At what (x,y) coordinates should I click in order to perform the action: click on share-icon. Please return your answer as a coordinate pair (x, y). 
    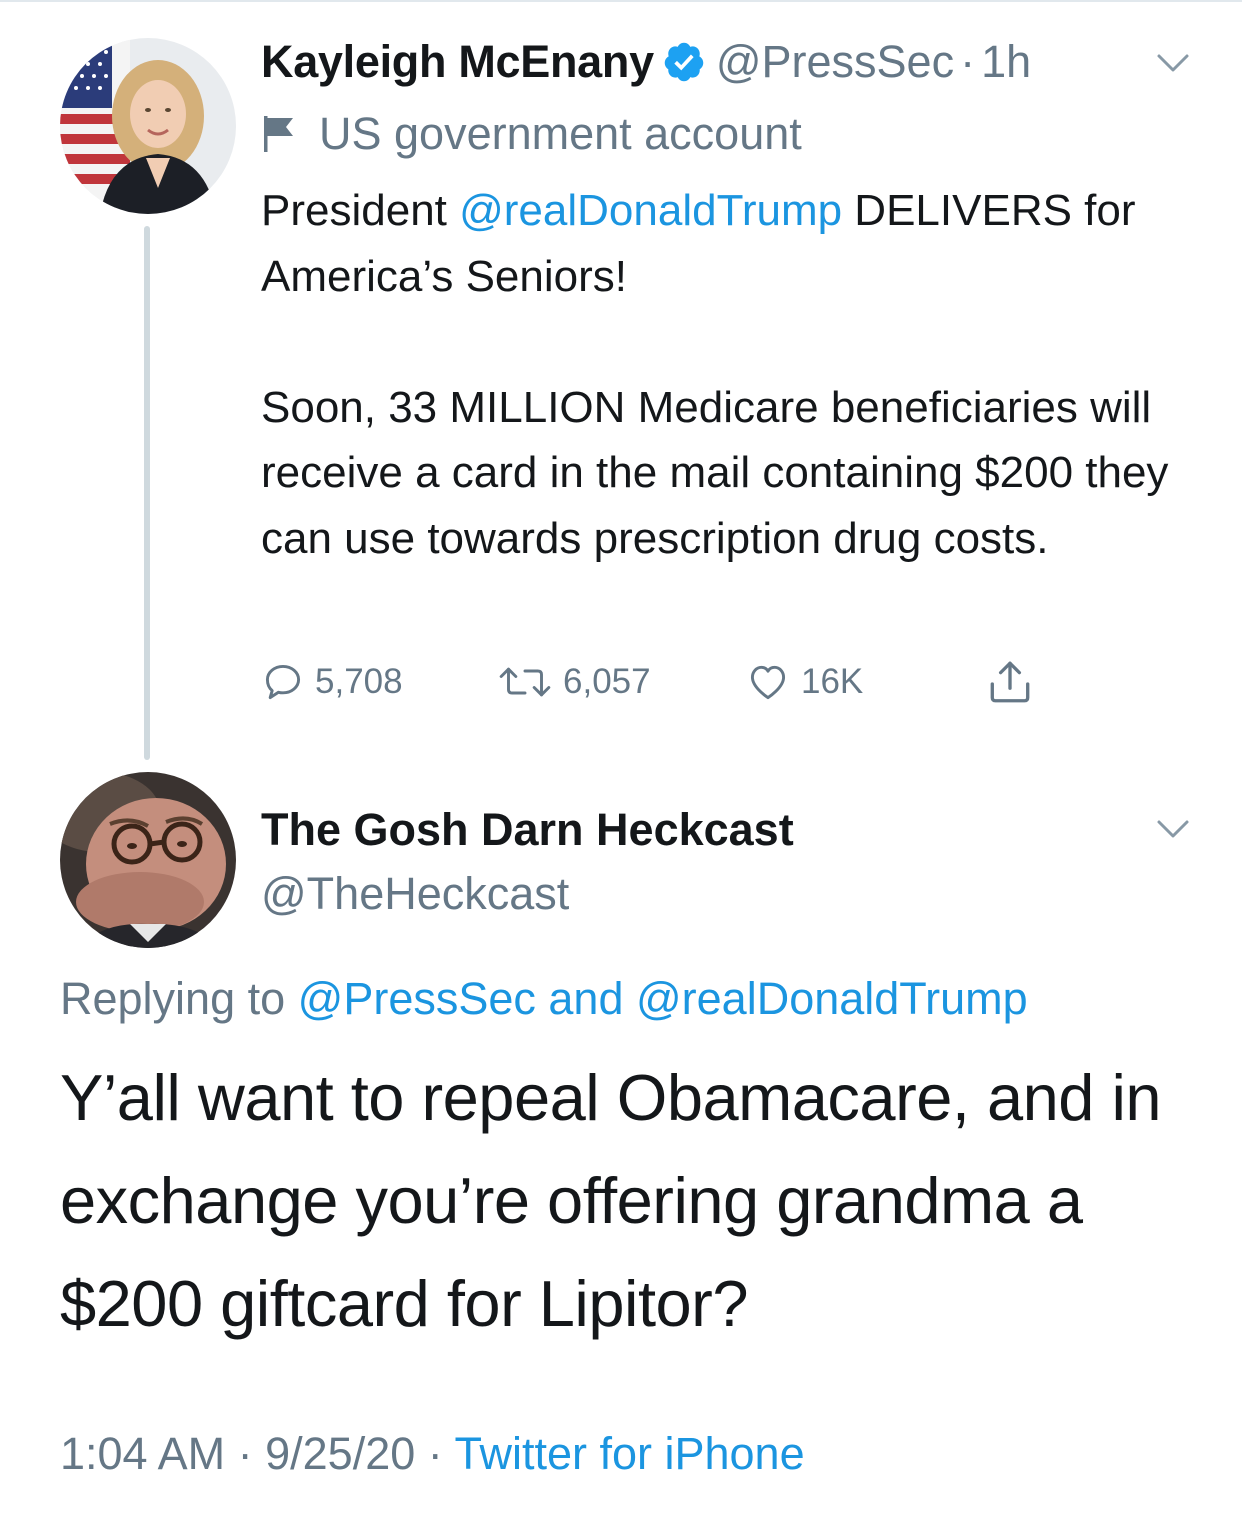
    Looking at the image, I should click on (1010, 682).